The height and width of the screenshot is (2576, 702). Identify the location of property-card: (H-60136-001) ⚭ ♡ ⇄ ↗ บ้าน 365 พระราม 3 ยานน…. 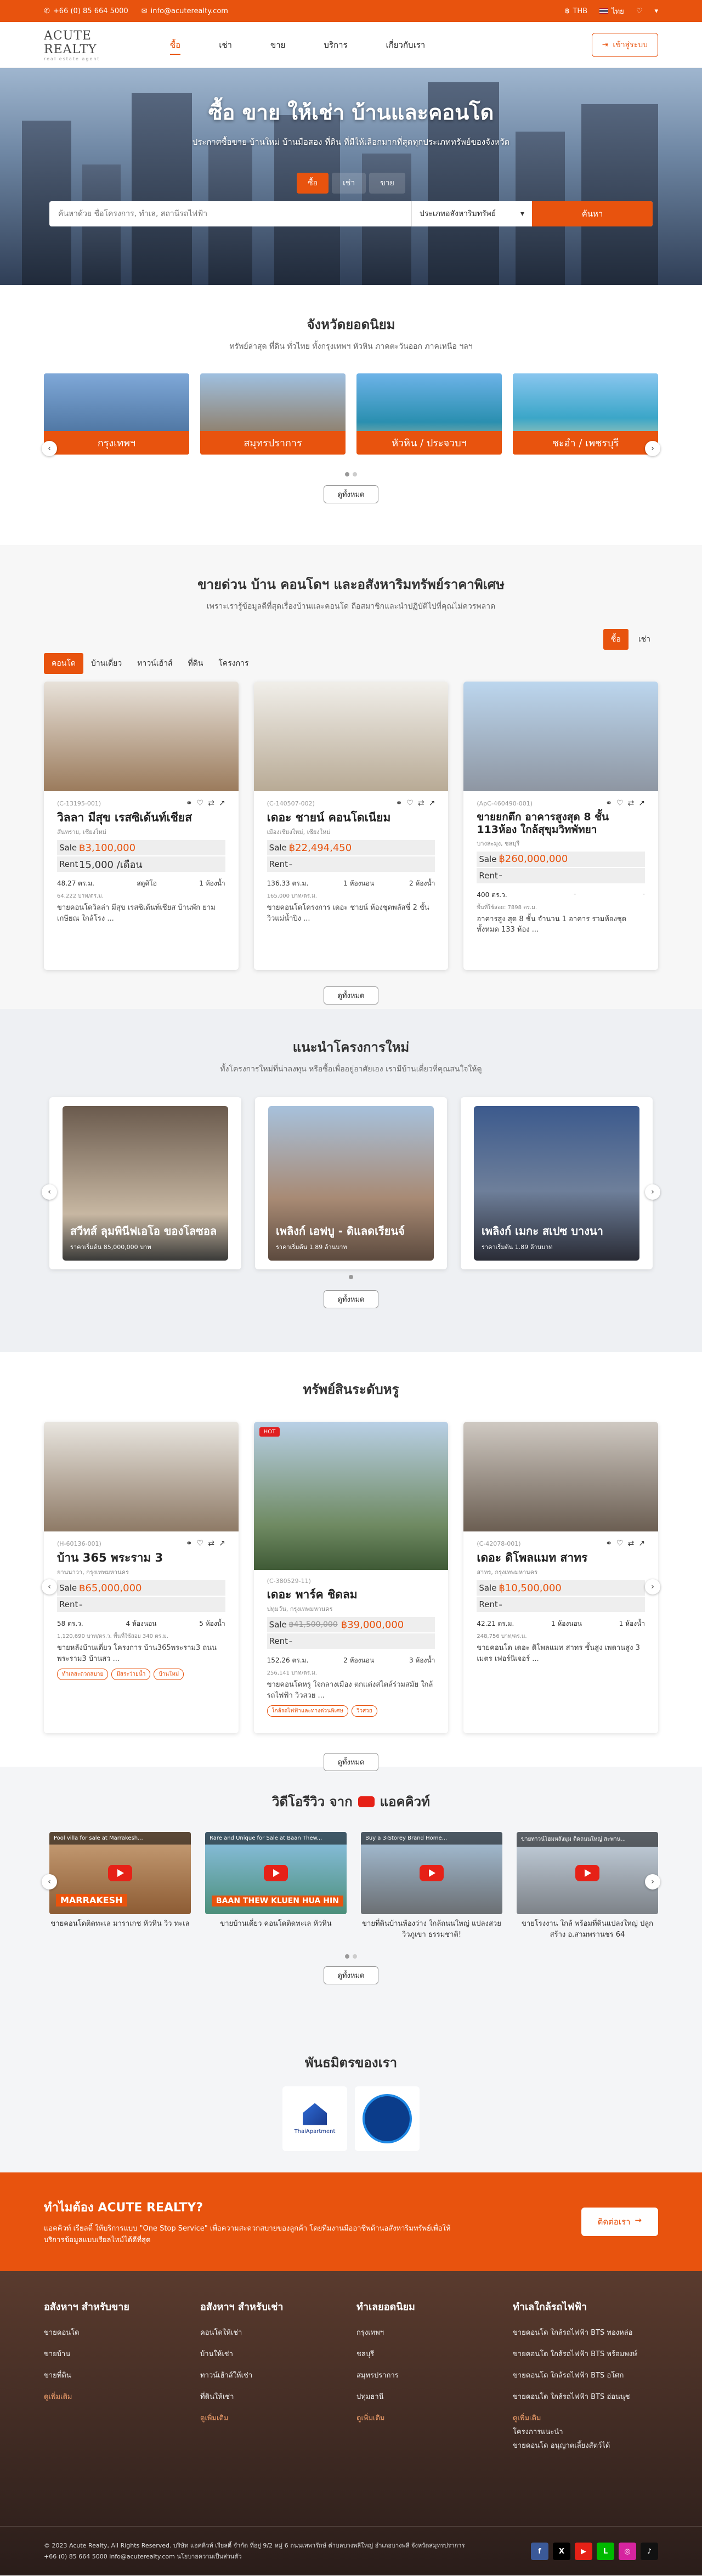
(142, 1577).